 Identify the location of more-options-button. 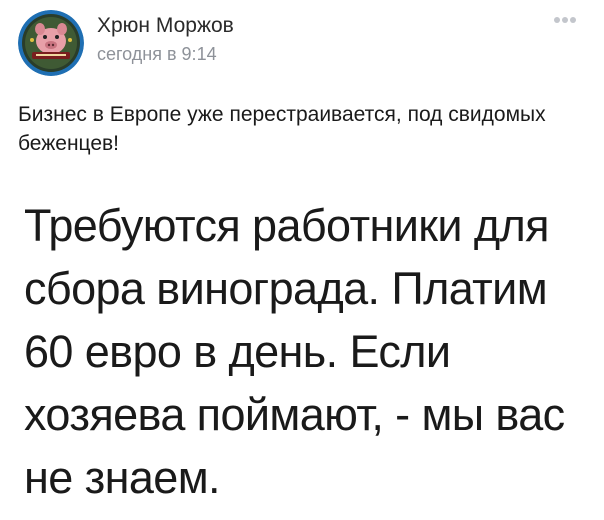
(565, 20).